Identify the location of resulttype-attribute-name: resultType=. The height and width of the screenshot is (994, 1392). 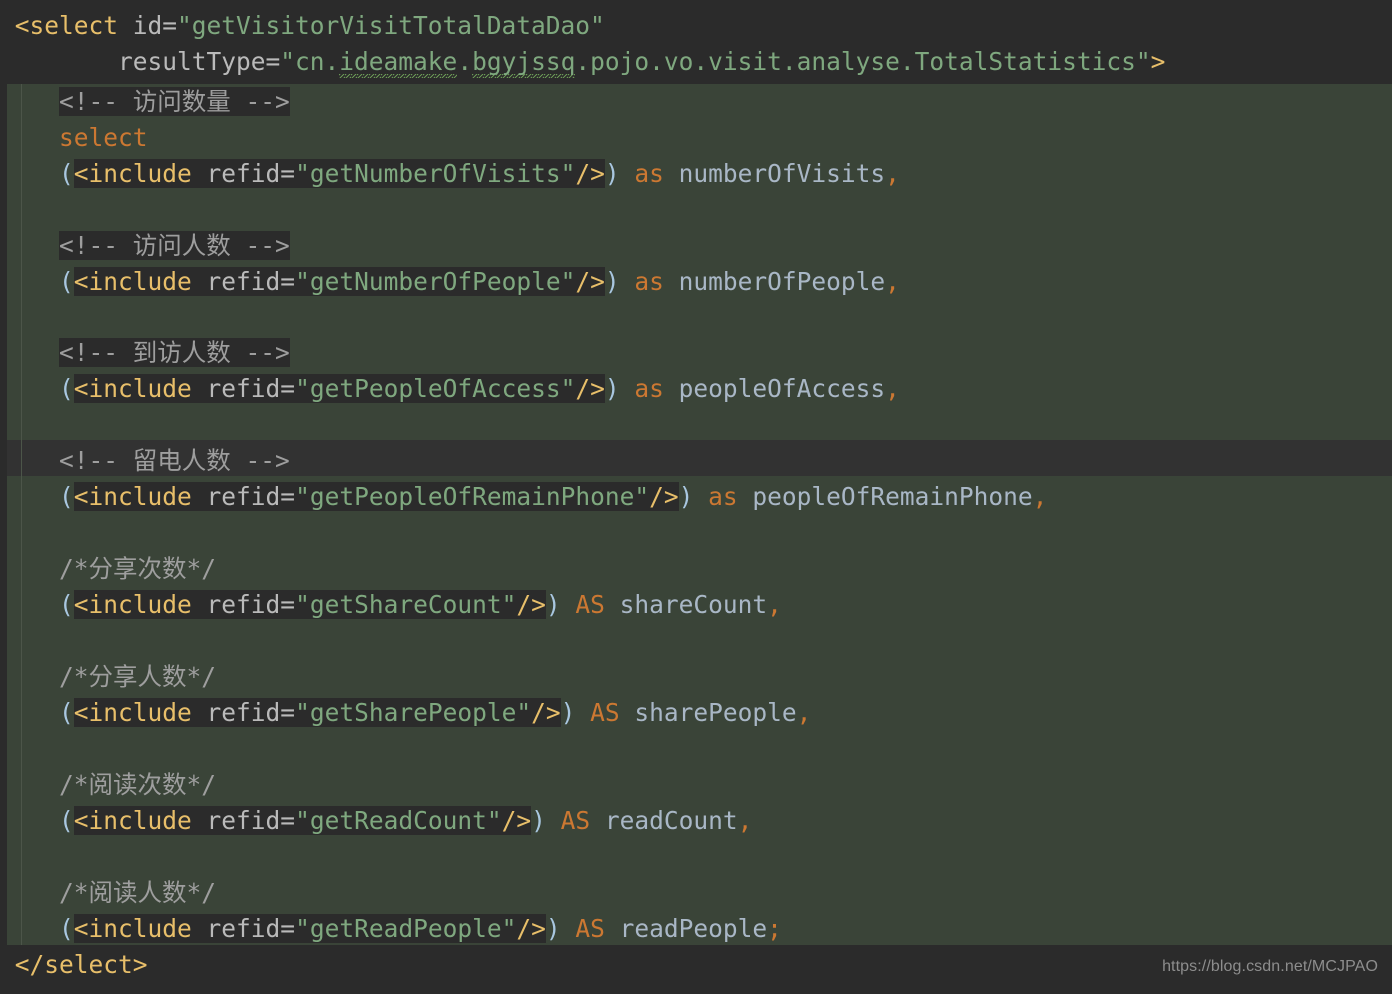
(199, 61).